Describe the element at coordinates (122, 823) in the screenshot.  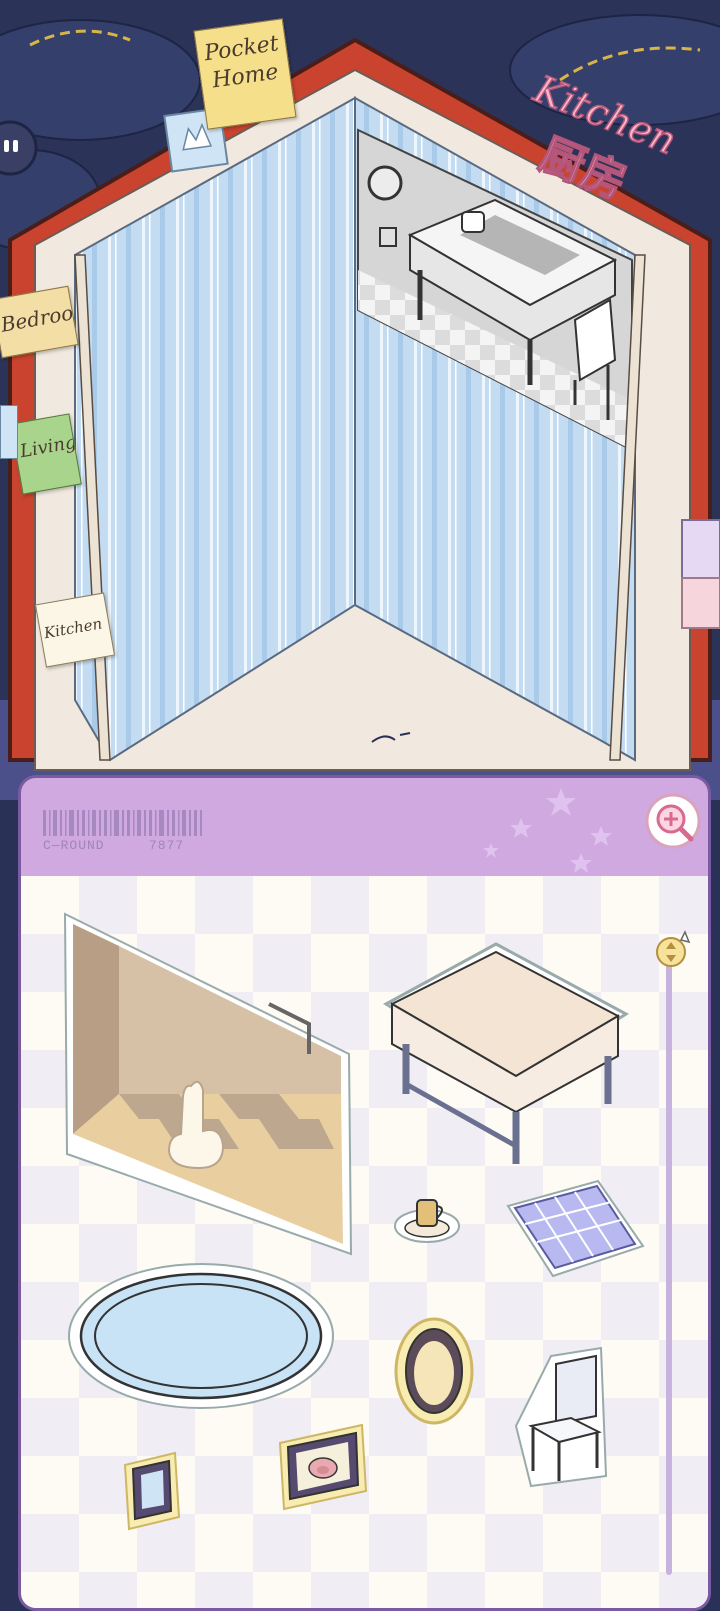
I see `barcode-graphic` at that location.